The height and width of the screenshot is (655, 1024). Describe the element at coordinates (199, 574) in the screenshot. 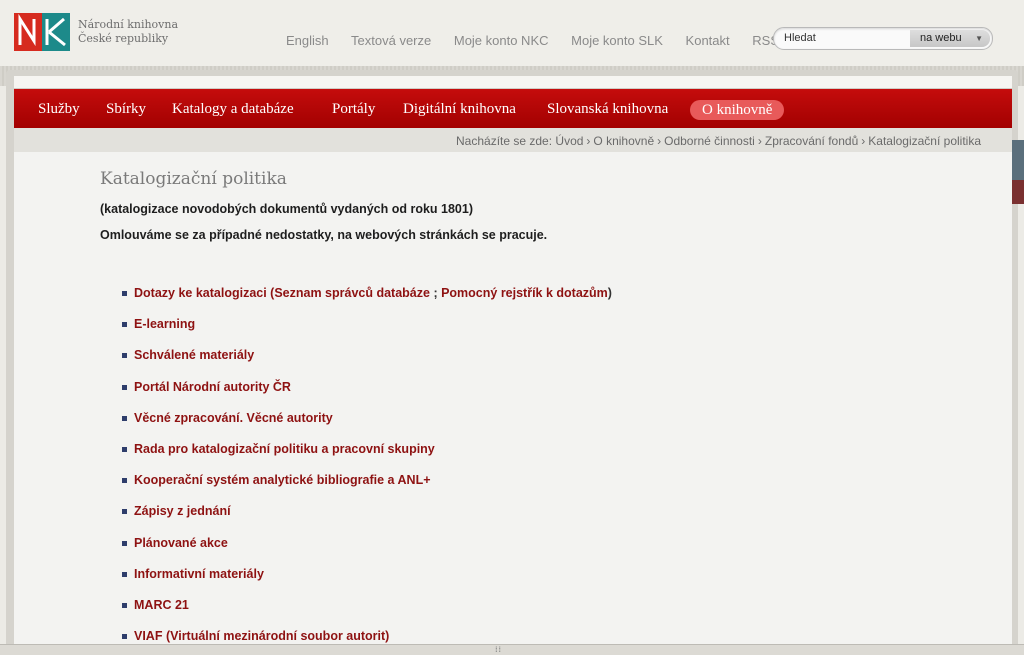

I see `link-informative-materials: Informativní materiály` at that location.